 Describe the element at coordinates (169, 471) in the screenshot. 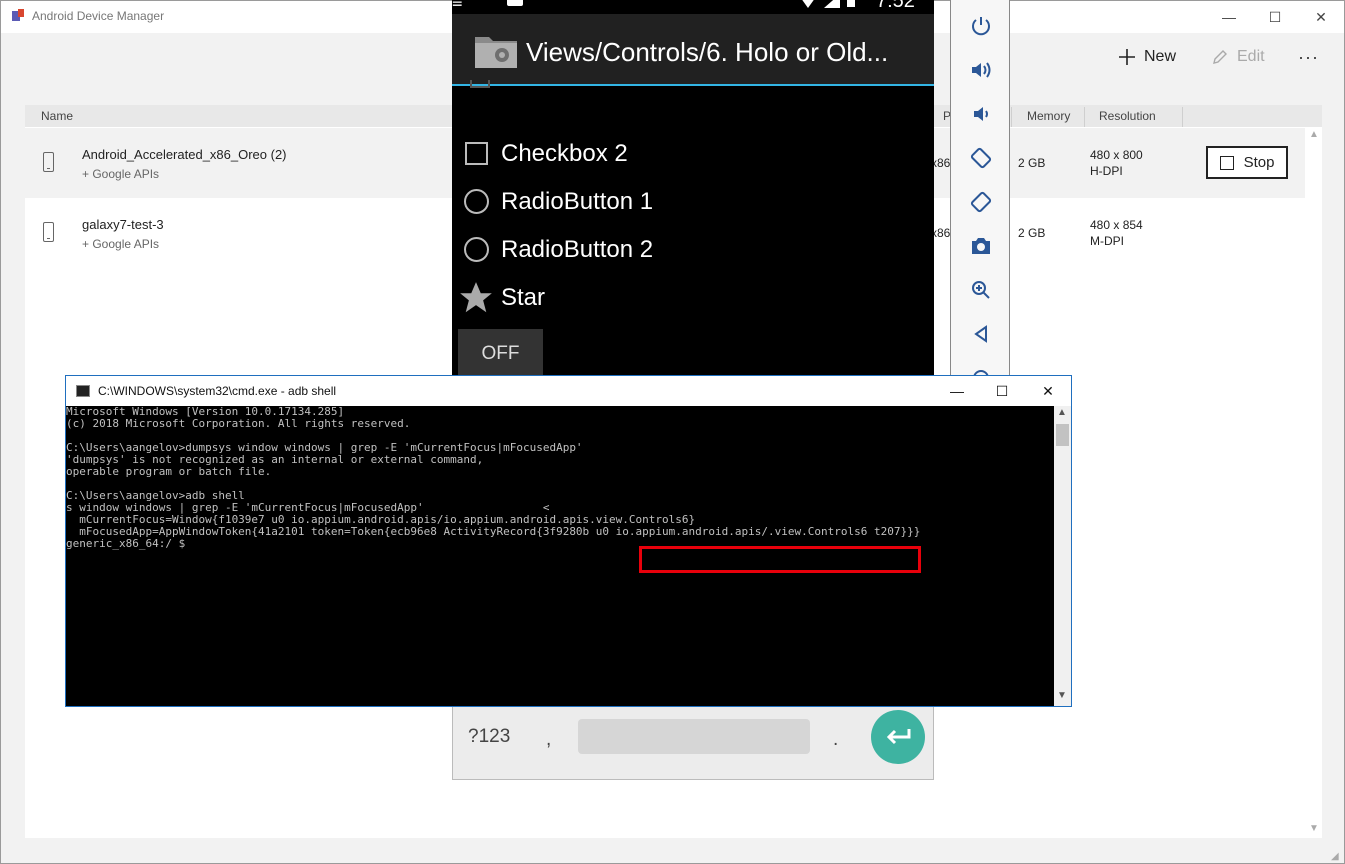

I see `console-line: operable program or batch file.` at that location.